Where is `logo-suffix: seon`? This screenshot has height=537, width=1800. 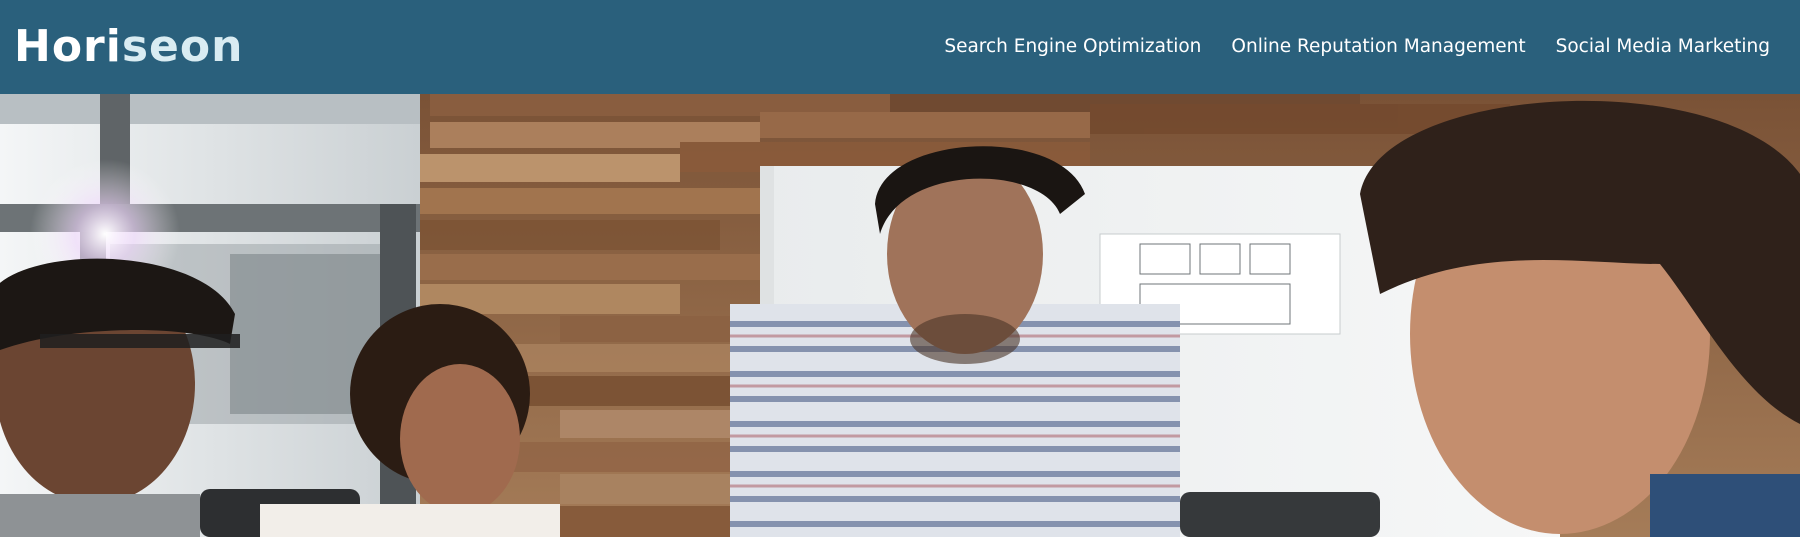 logo-suffix: seon is located at coordinates (182, 46).